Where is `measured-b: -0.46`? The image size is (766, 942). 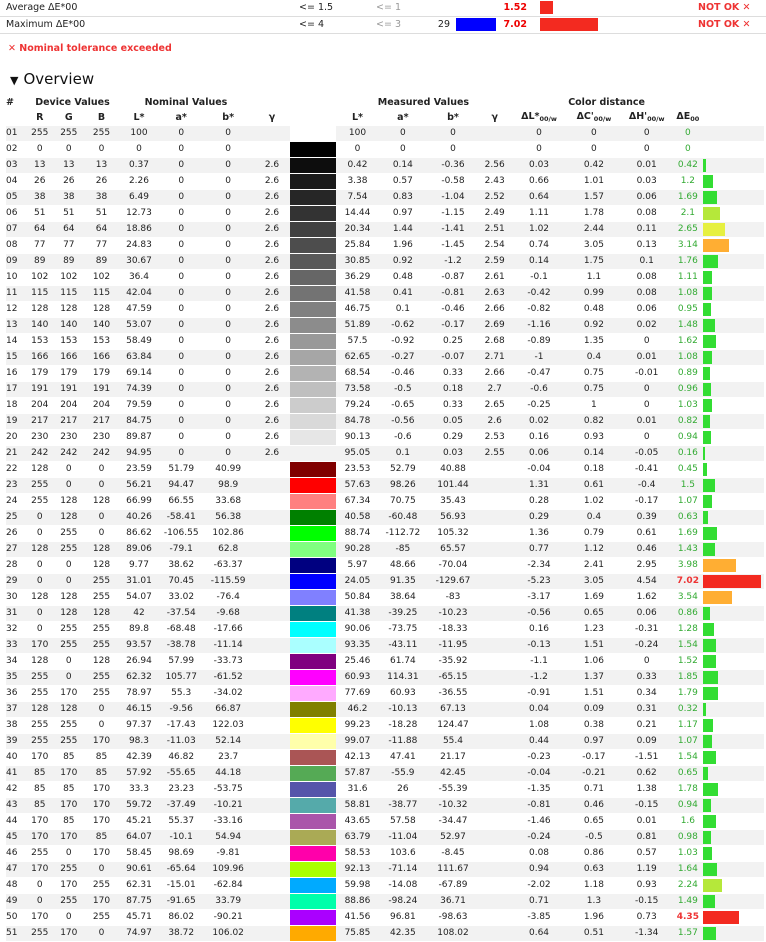
measured-b: -0.46 is located at coordinates (453, 309).